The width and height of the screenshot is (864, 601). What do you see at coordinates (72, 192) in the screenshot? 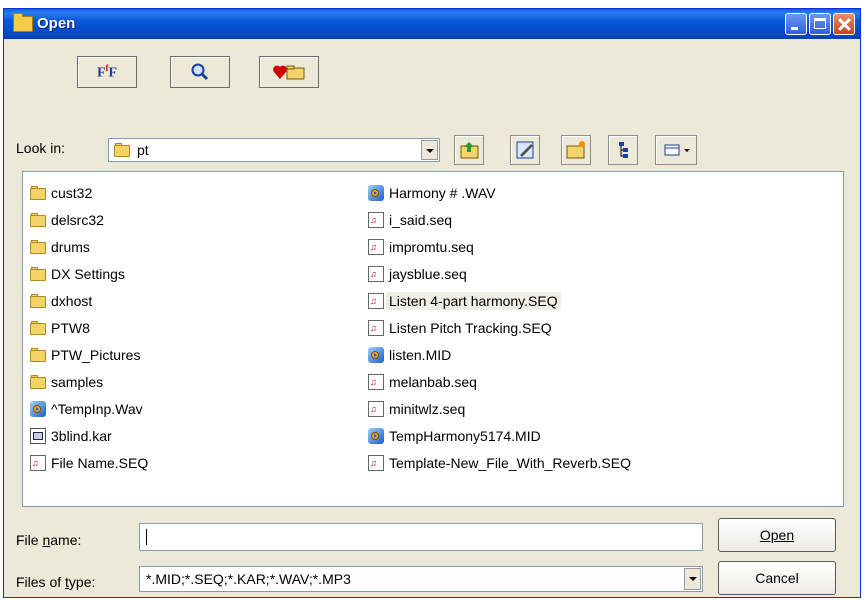
I see `file-item-name: cust32` at bounding box center [72, 192].